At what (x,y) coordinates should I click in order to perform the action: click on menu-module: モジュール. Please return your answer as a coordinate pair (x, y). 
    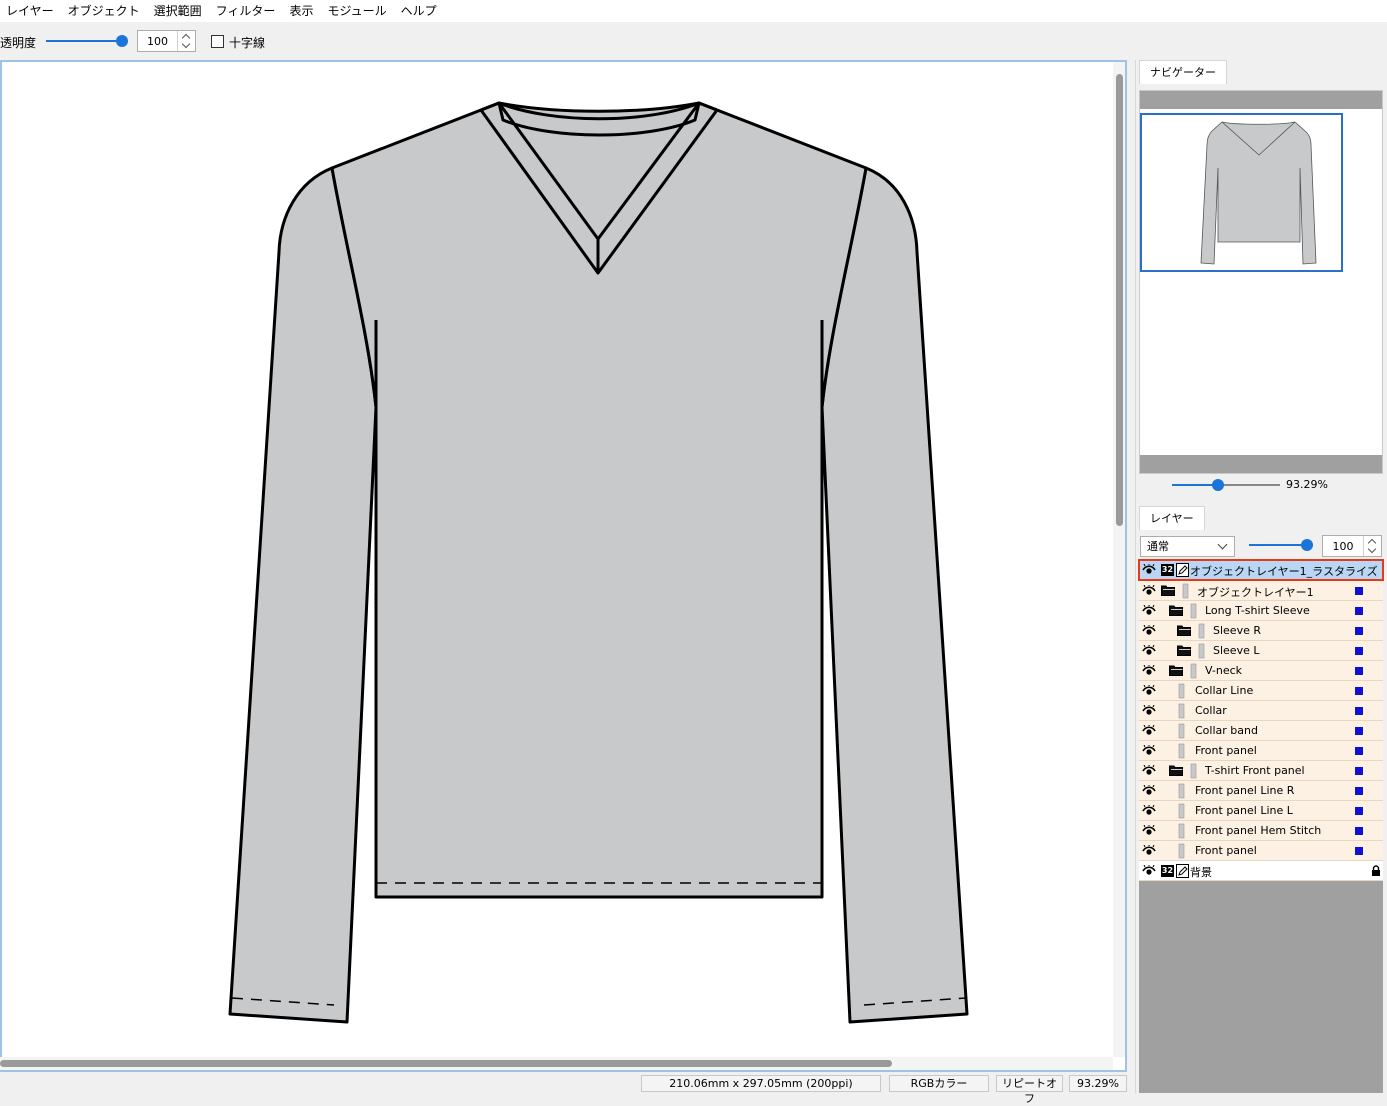
    Looking at the image, I should click on (357, 11).